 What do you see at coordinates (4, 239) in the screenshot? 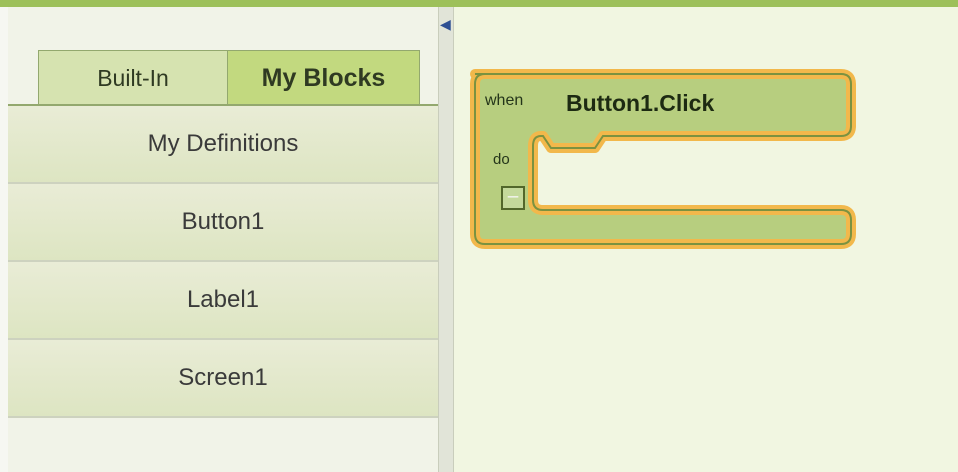
I see `left-edge` at bounding box center [4, 239].